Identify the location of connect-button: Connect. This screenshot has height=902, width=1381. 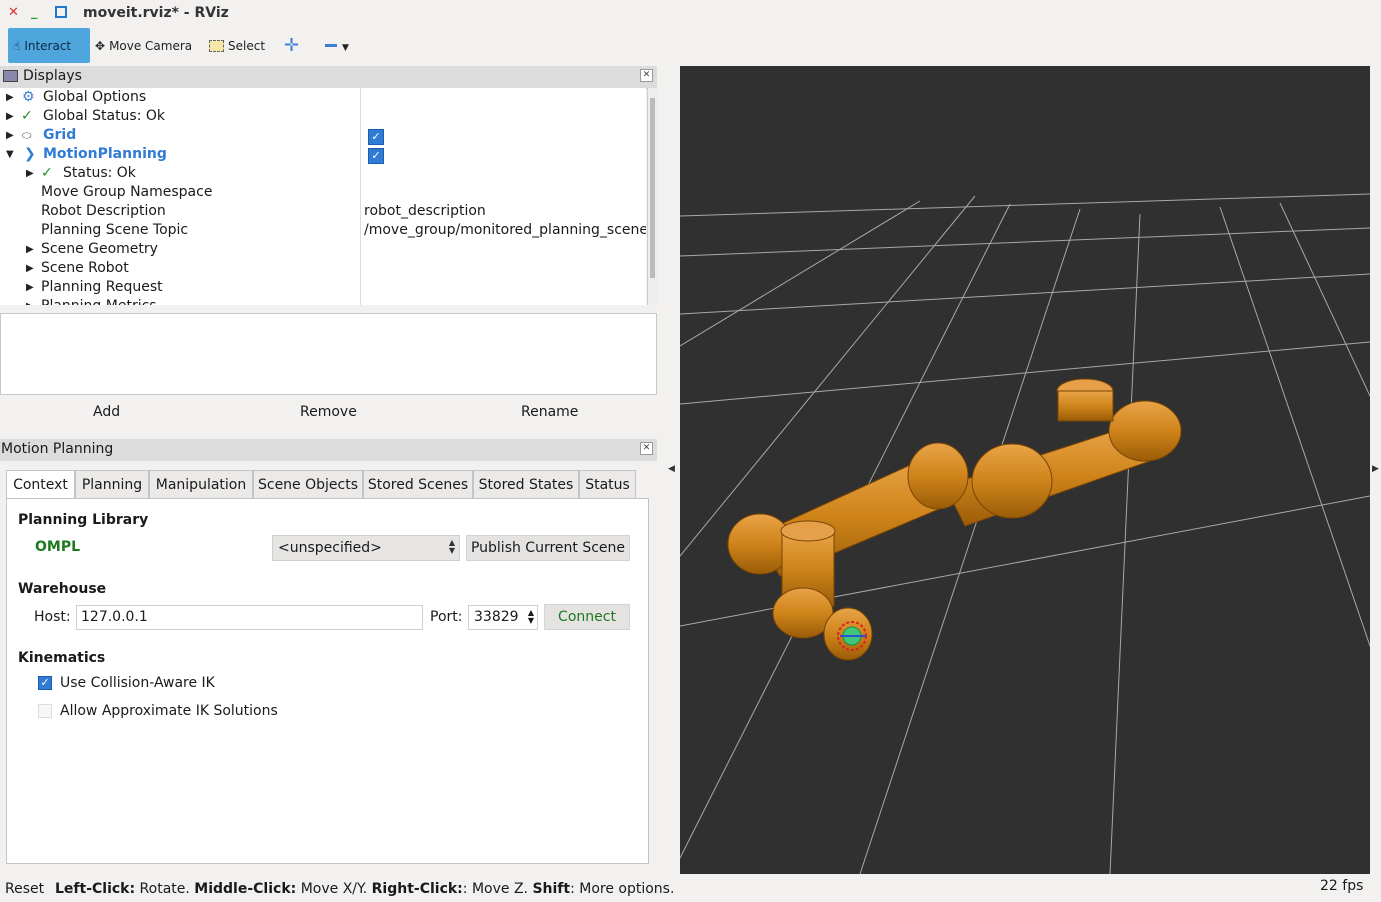
(587, 617).